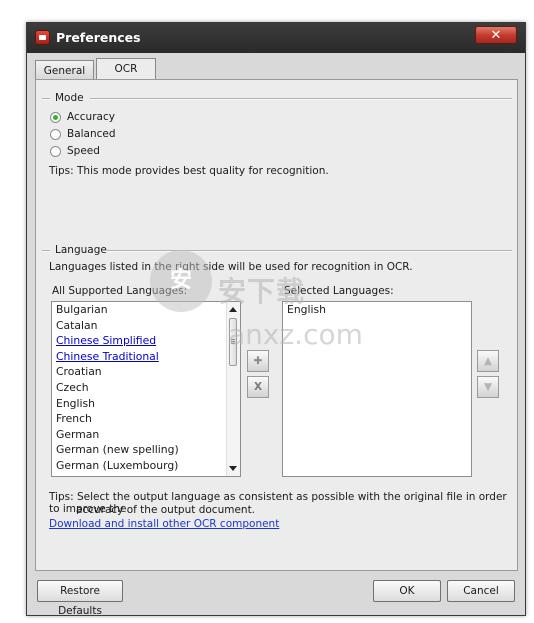 The image size is (534, 623). I want to click on x-icon: X, so click(258, 387).